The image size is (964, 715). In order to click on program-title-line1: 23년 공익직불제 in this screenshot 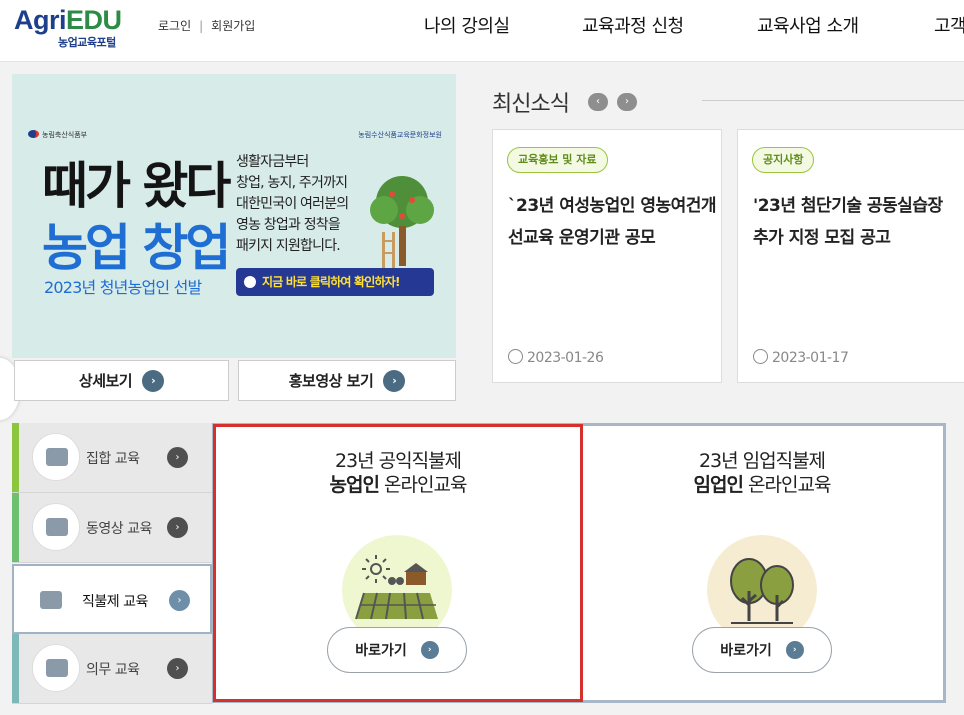, I will do `click(398, 461)`.